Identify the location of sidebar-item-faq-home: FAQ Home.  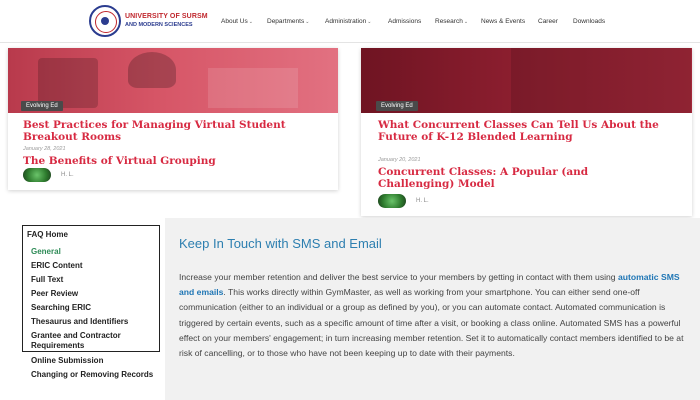
(47, 235).